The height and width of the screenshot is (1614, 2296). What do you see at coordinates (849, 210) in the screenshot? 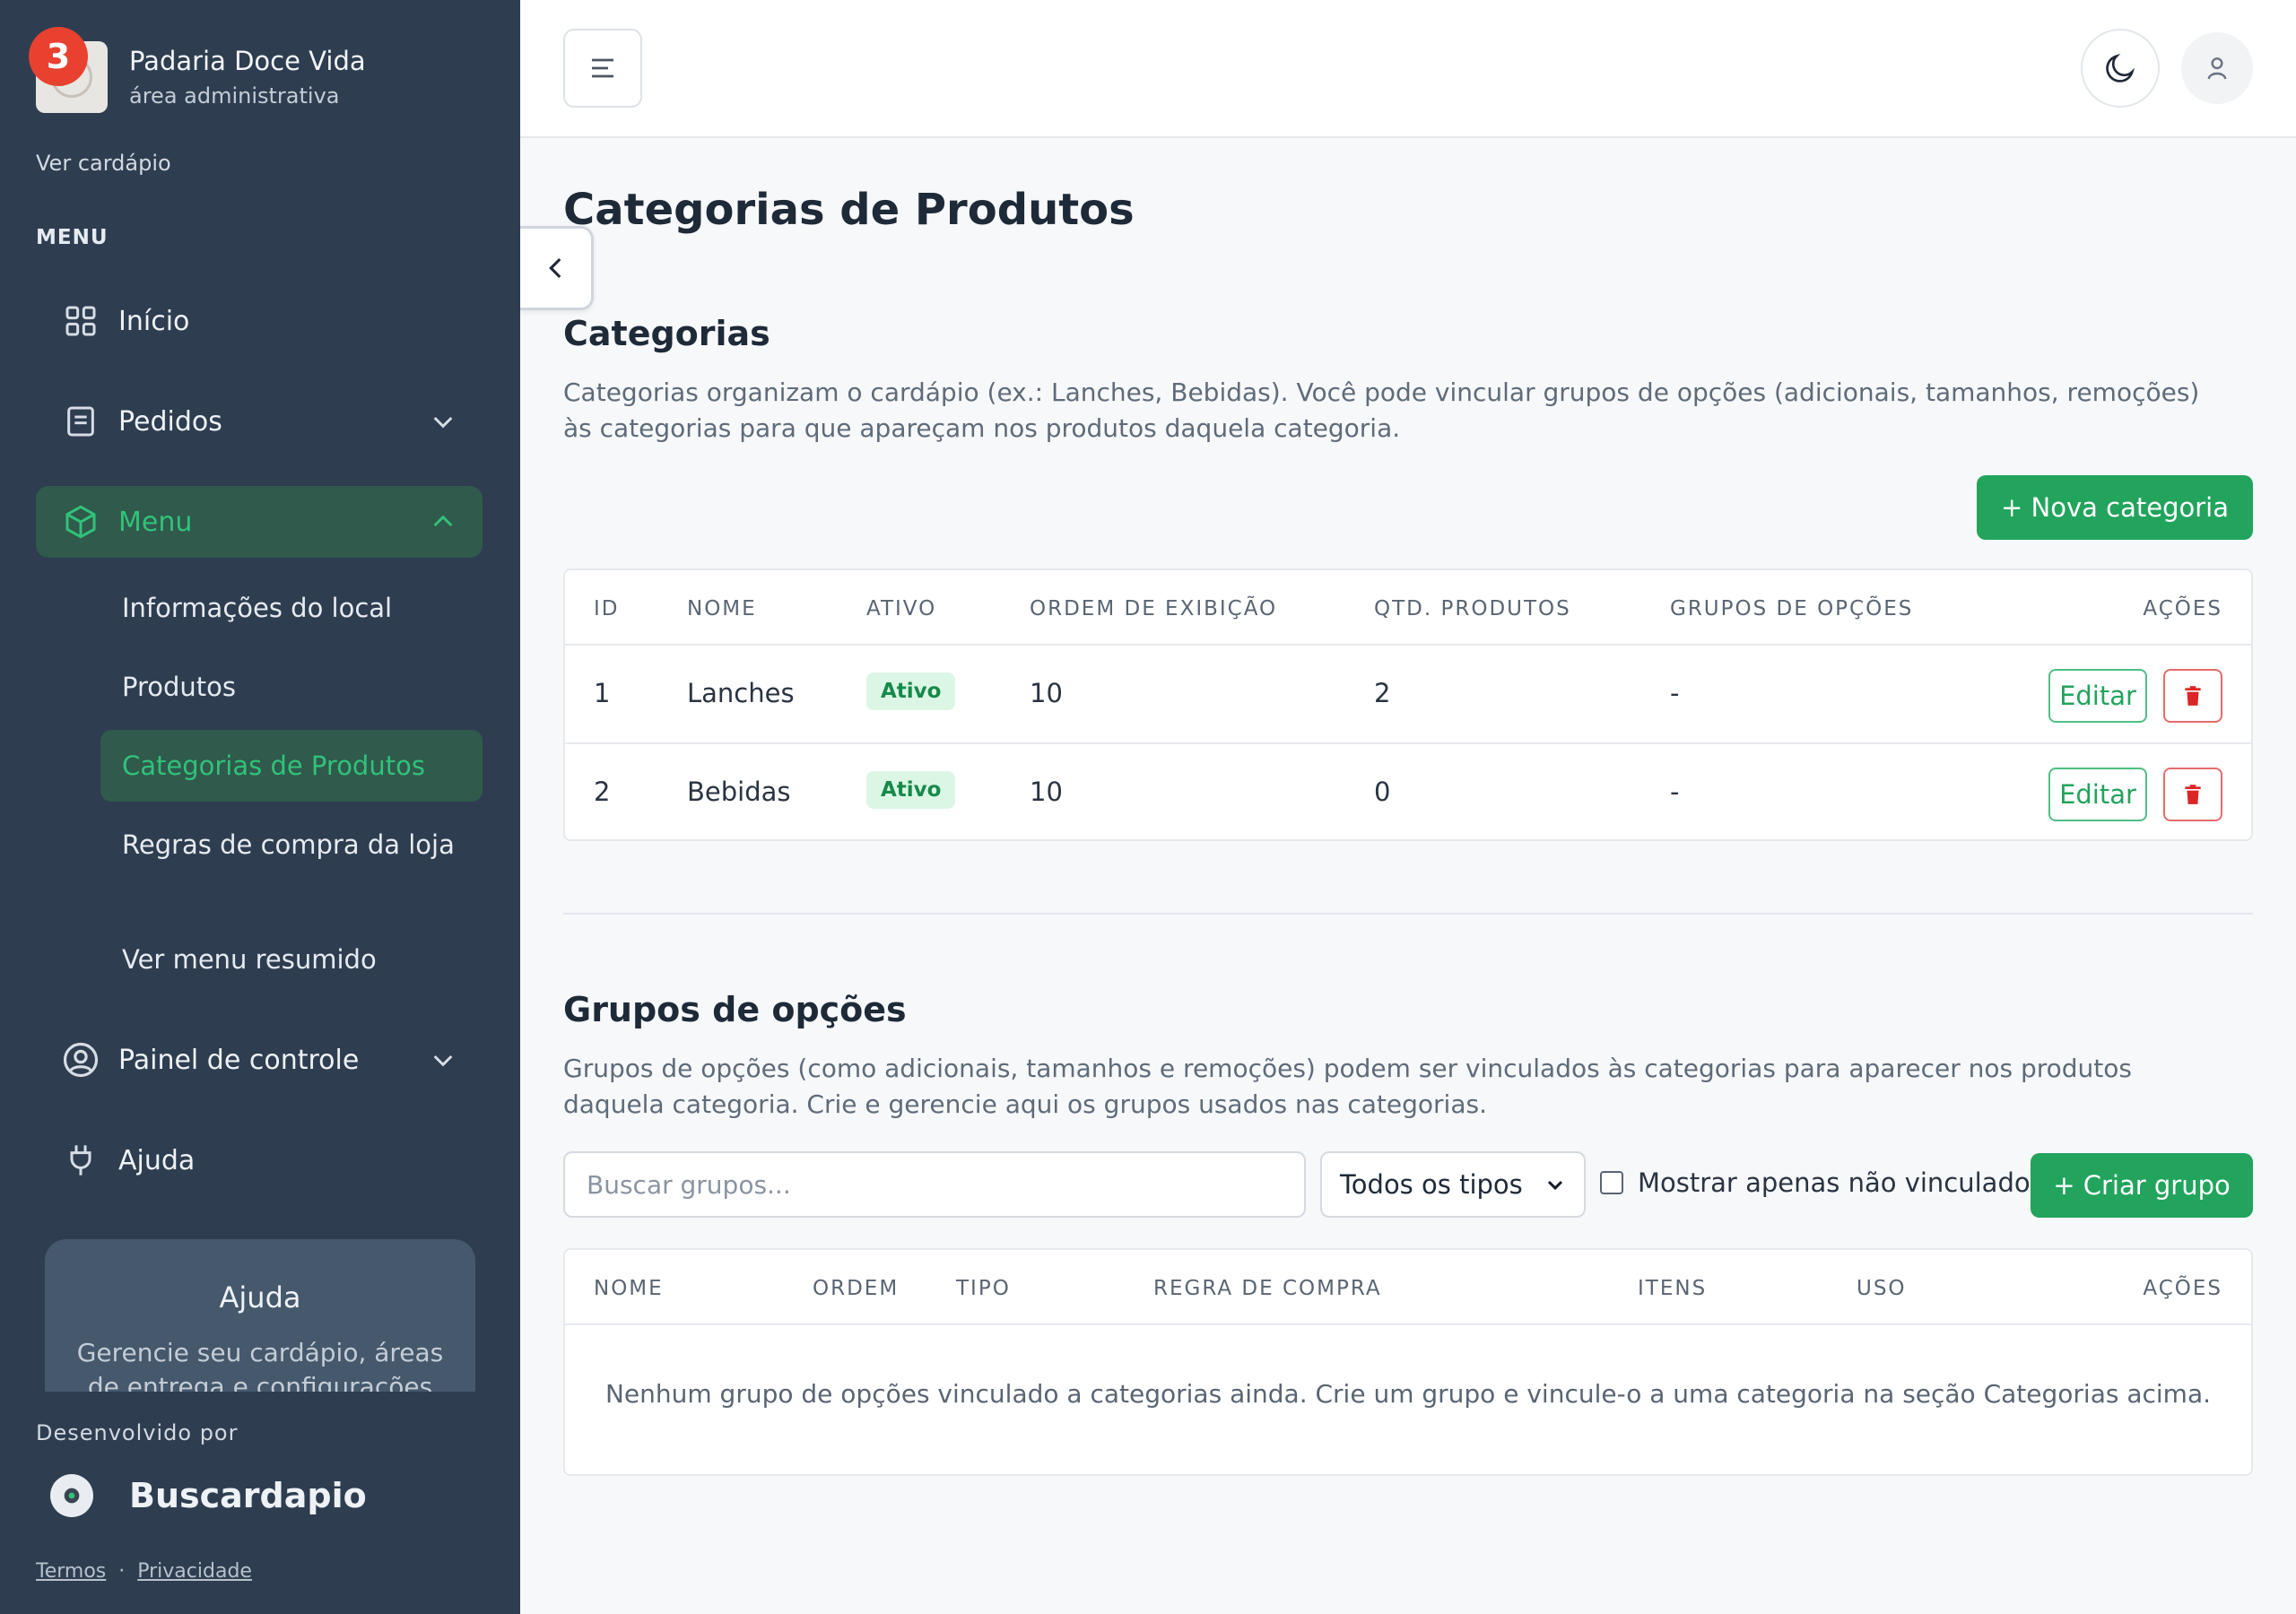
I see `page-title: Categorias de Produtos` at bounding box center [849, 210].